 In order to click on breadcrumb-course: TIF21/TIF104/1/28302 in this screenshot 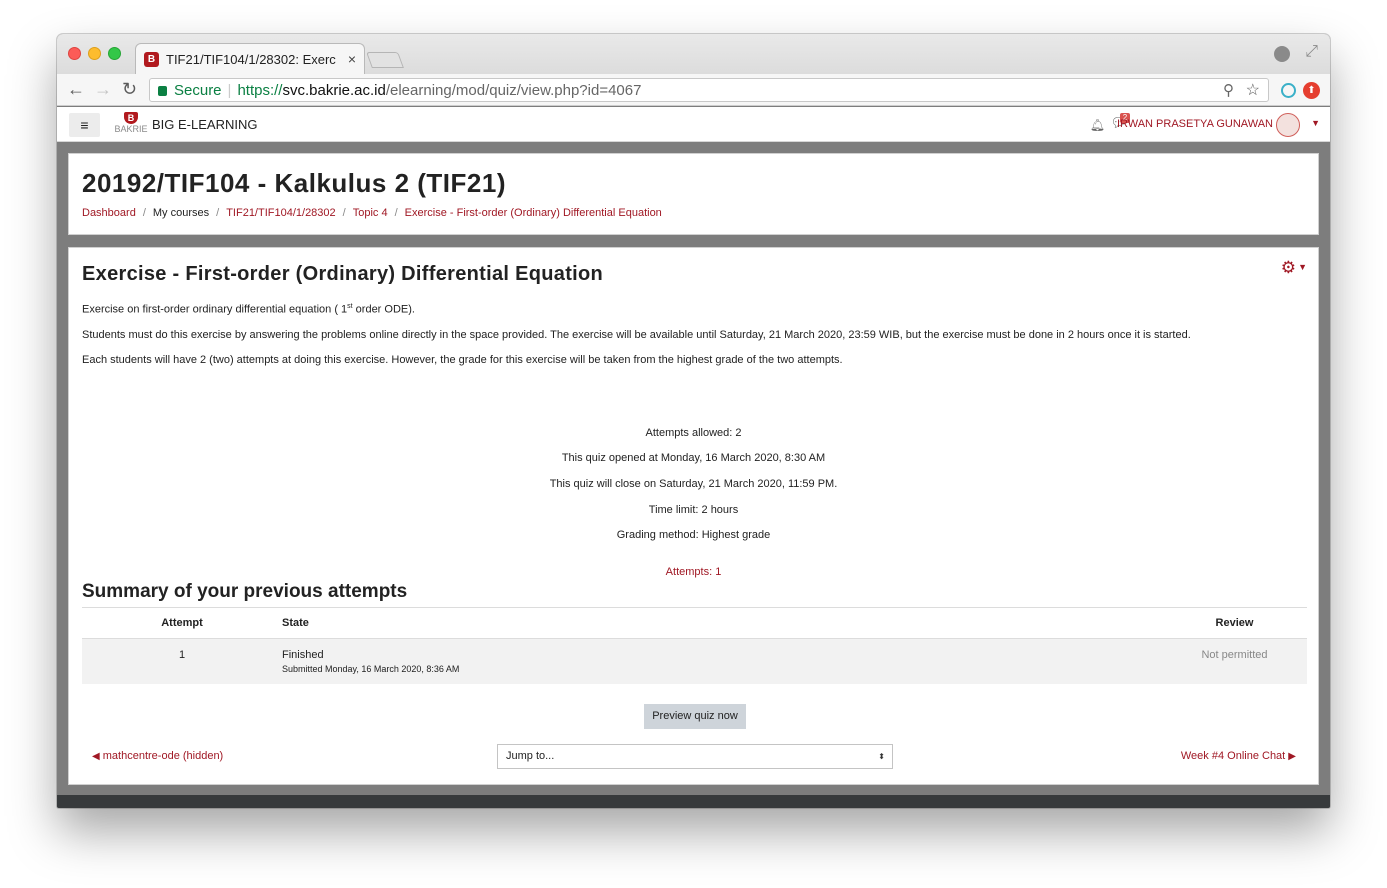, I will do `click(280, 213)`.